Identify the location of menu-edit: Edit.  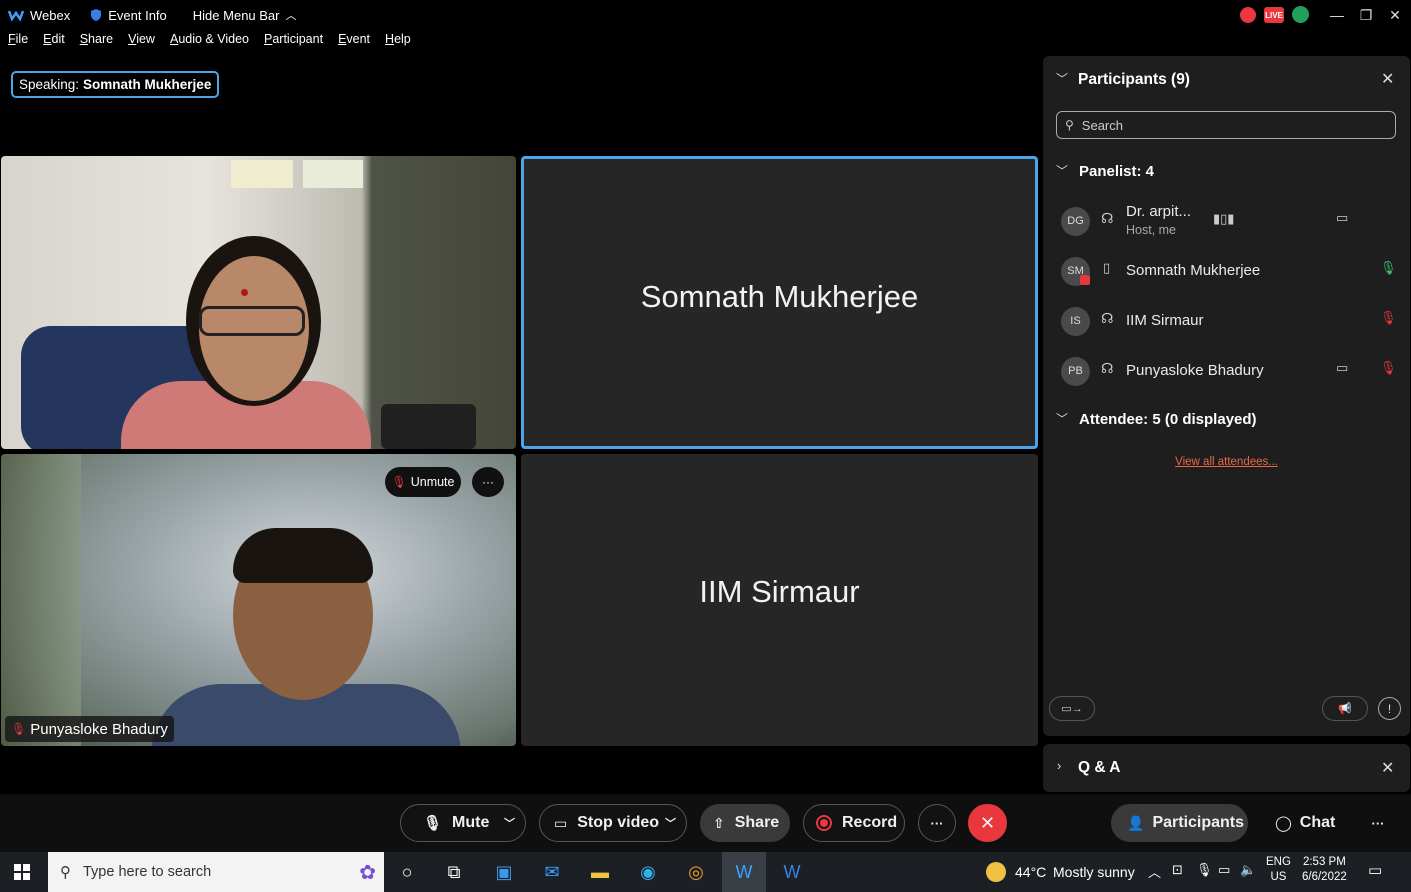
(54, 43).